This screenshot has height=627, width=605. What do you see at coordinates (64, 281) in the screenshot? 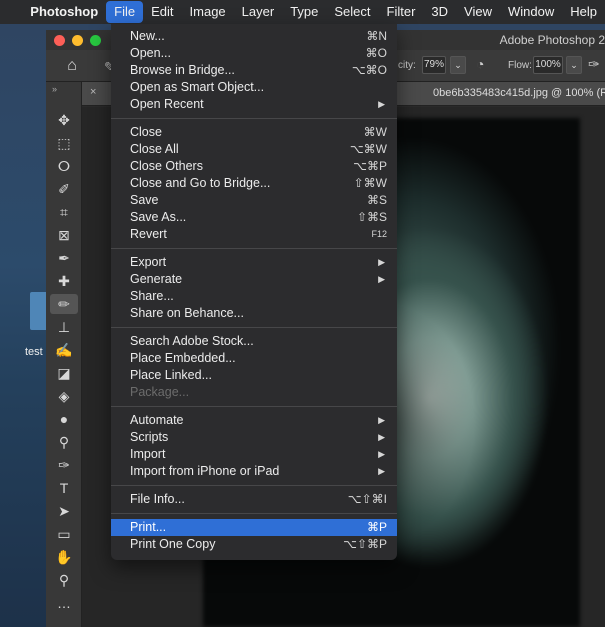
I see `healing-brush-tool-icon: ✚` at bounding box center [64, 281].